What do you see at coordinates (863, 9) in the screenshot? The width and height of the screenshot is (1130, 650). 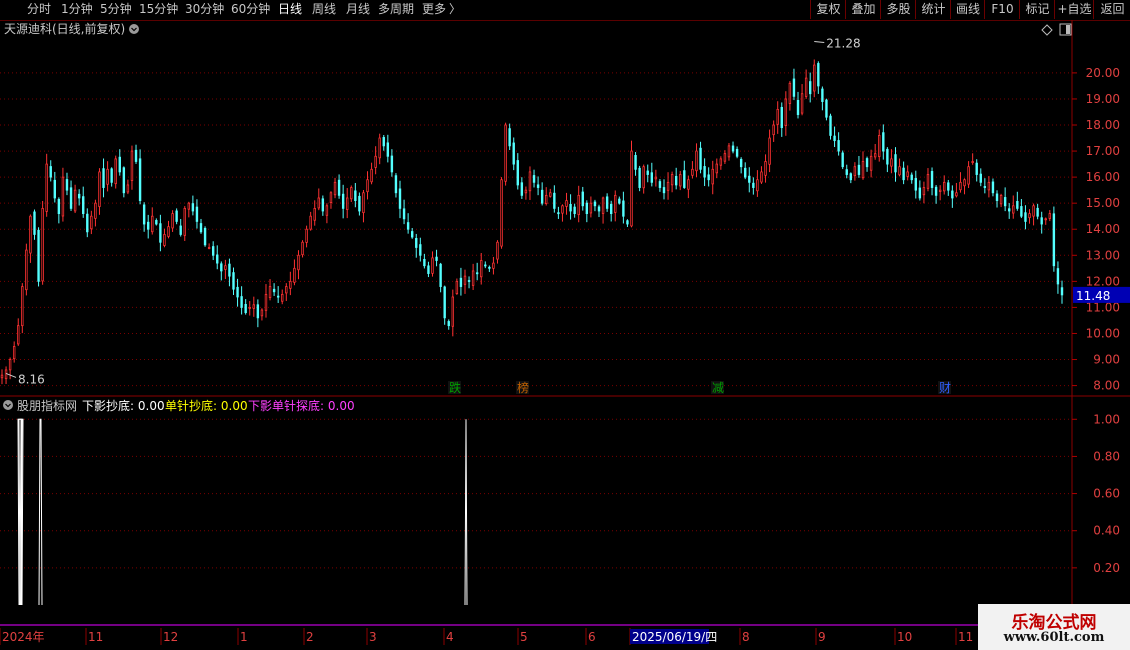 I see `toolbar-button-1: 叠加` at bounding box center [863, 9].